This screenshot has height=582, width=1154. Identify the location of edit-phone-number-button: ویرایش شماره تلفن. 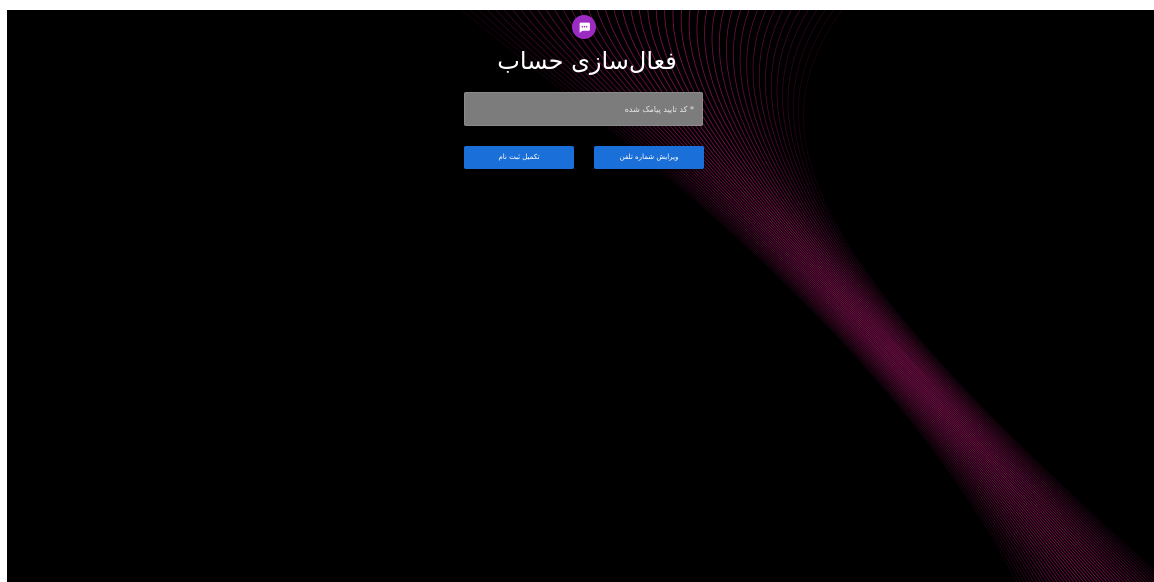
(649, 157).